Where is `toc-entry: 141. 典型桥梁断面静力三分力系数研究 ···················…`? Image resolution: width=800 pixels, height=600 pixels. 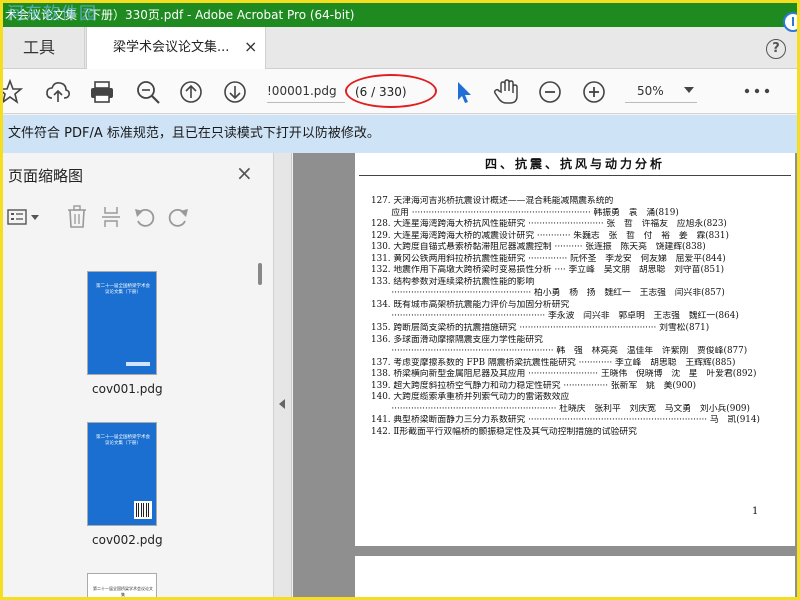 toc-entry: 141. 典型桥梁断面静力三分力系数研究 ···················… is located at coordinates (565, 420).